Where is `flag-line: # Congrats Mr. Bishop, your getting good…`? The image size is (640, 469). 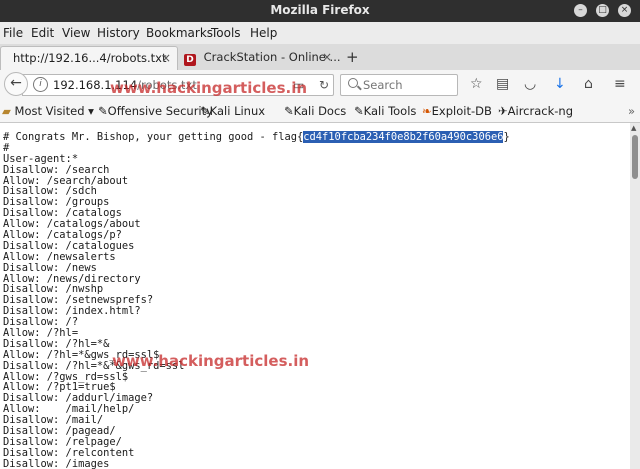 flag-line: # Congrats Mr. Bishop, your getting good… is located at coordinates (315, 137).